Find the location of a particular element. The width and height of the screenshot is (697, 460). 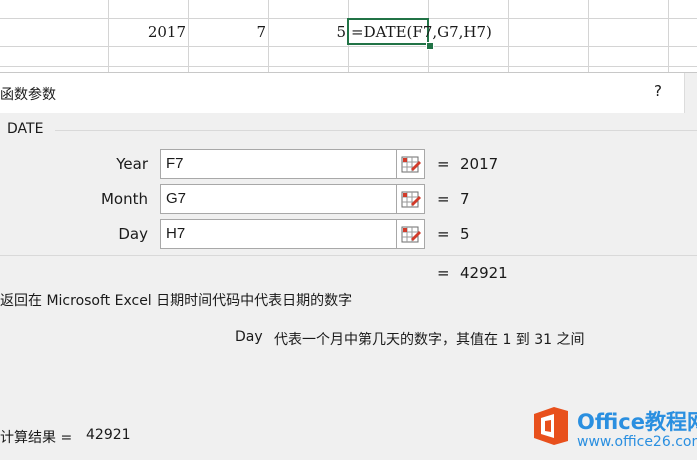

month-input: G7 is located at coordinates (278, 199).